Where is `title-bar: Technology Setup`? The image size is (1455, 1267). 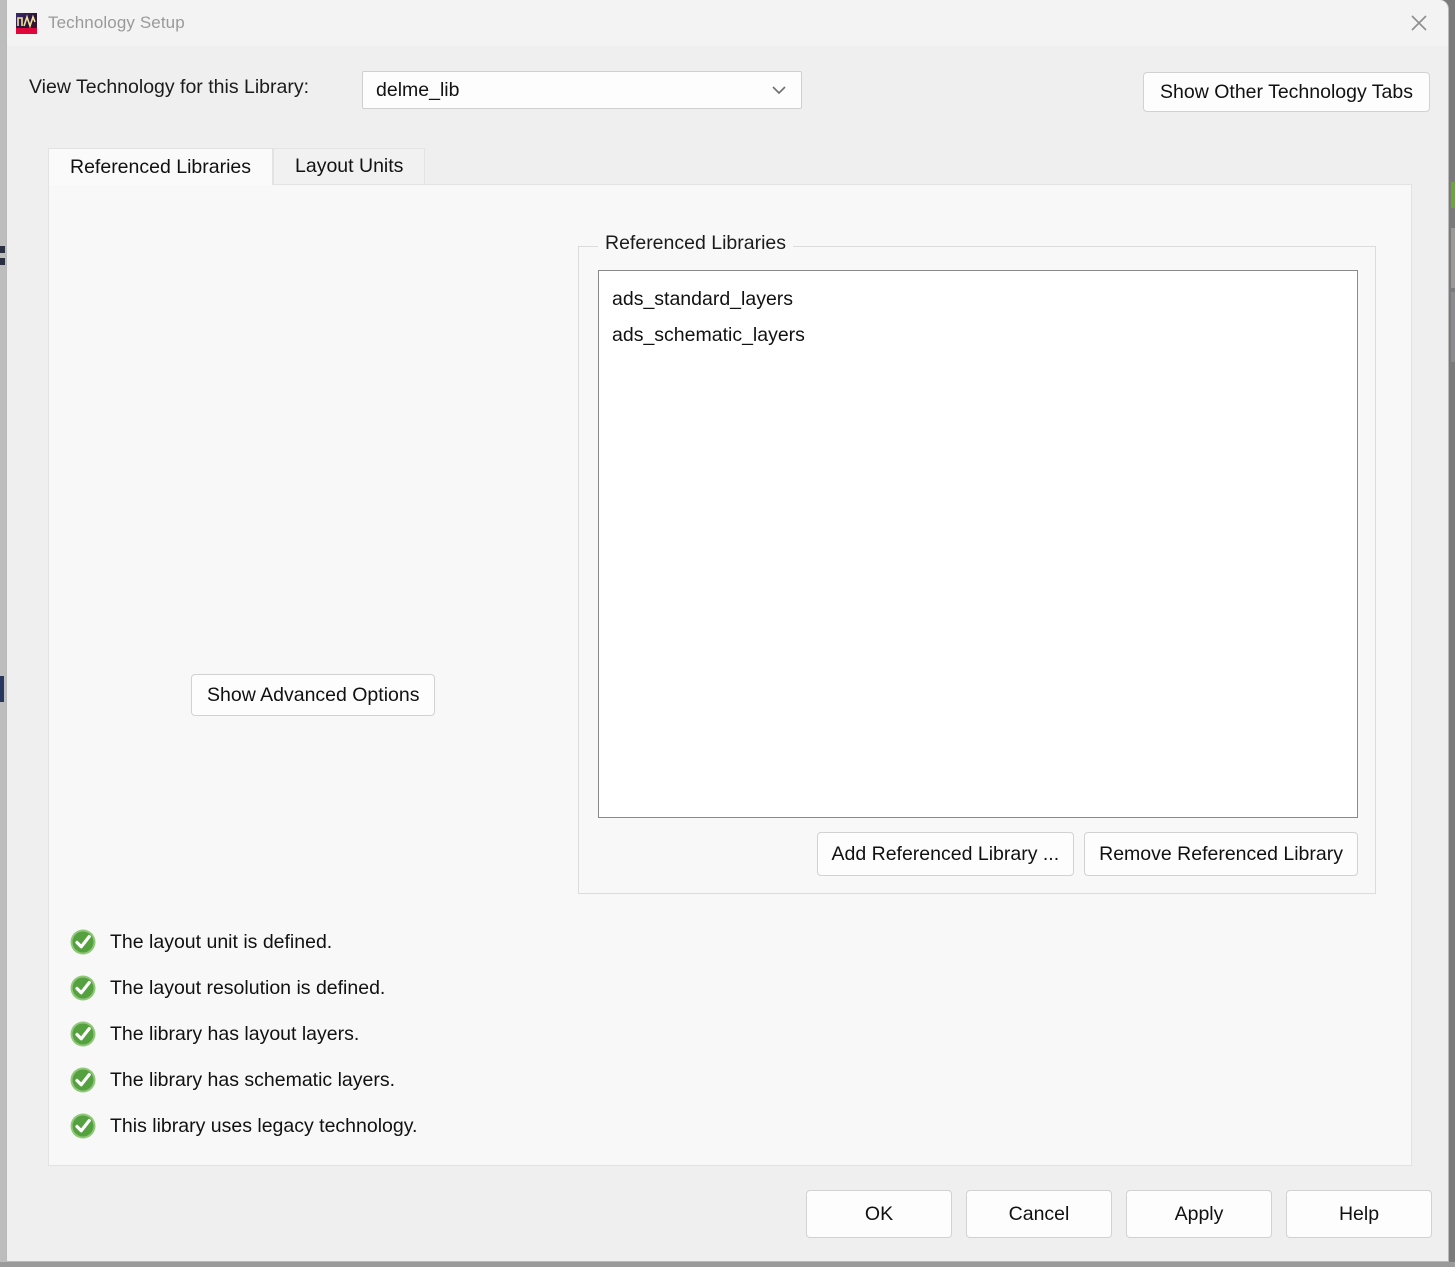
title-bar: Technology Setup is located at coordinates (727, 23).